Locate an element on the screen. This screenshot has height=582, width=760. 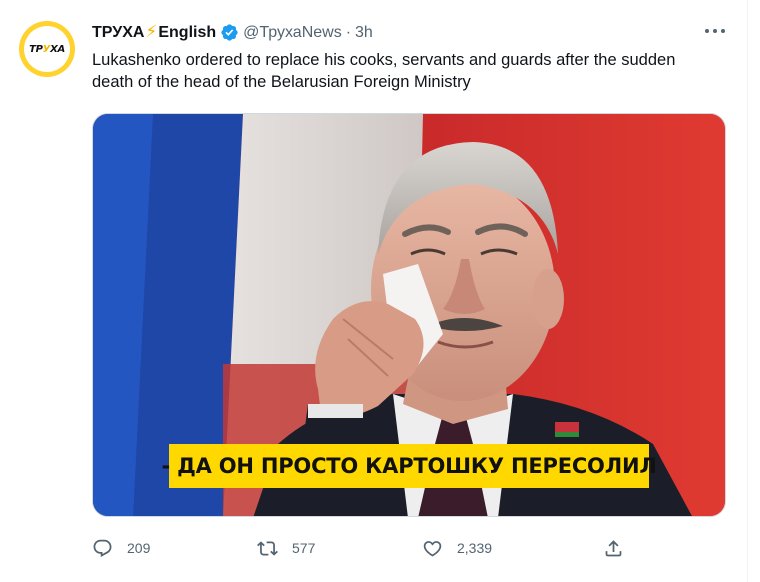
avatar: ТРУХА is located at coordinates (47, 49).